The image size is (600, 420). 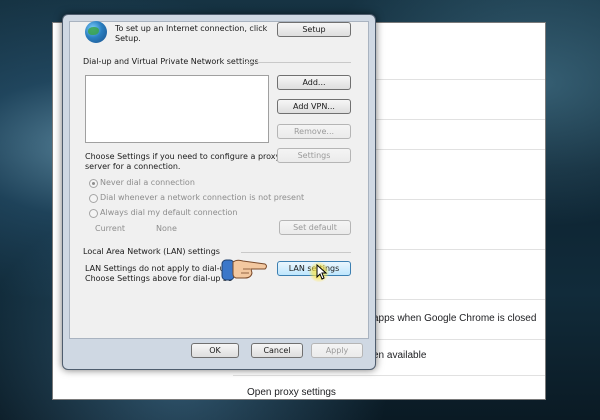 What do you see at coordinates (291, 392) in the screenshot?
I see `chrome-proxy-label: Open proxy settings` at bounding box center [291, 392].